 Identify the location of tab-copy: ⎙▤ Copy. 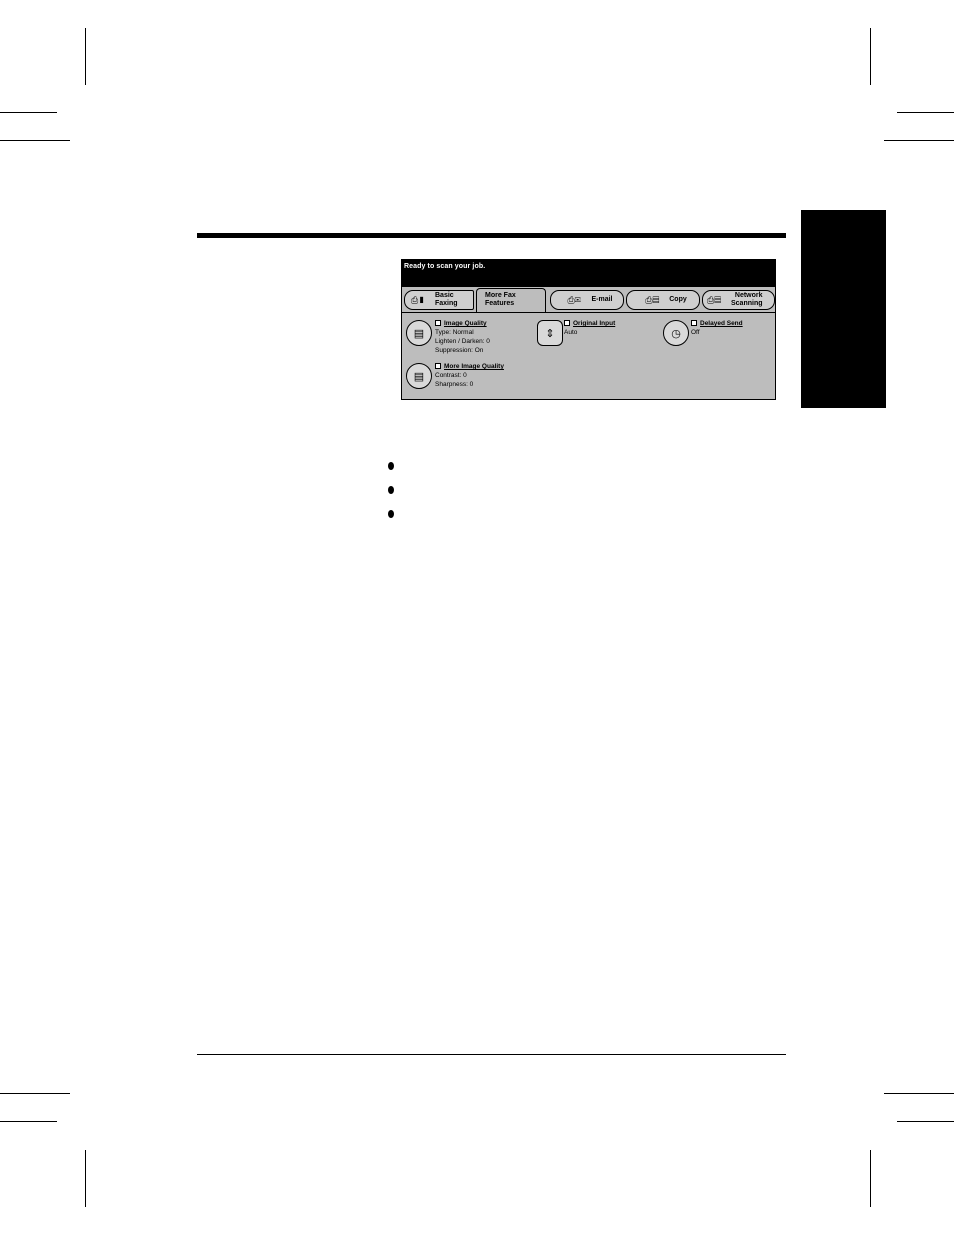
(663, 300).